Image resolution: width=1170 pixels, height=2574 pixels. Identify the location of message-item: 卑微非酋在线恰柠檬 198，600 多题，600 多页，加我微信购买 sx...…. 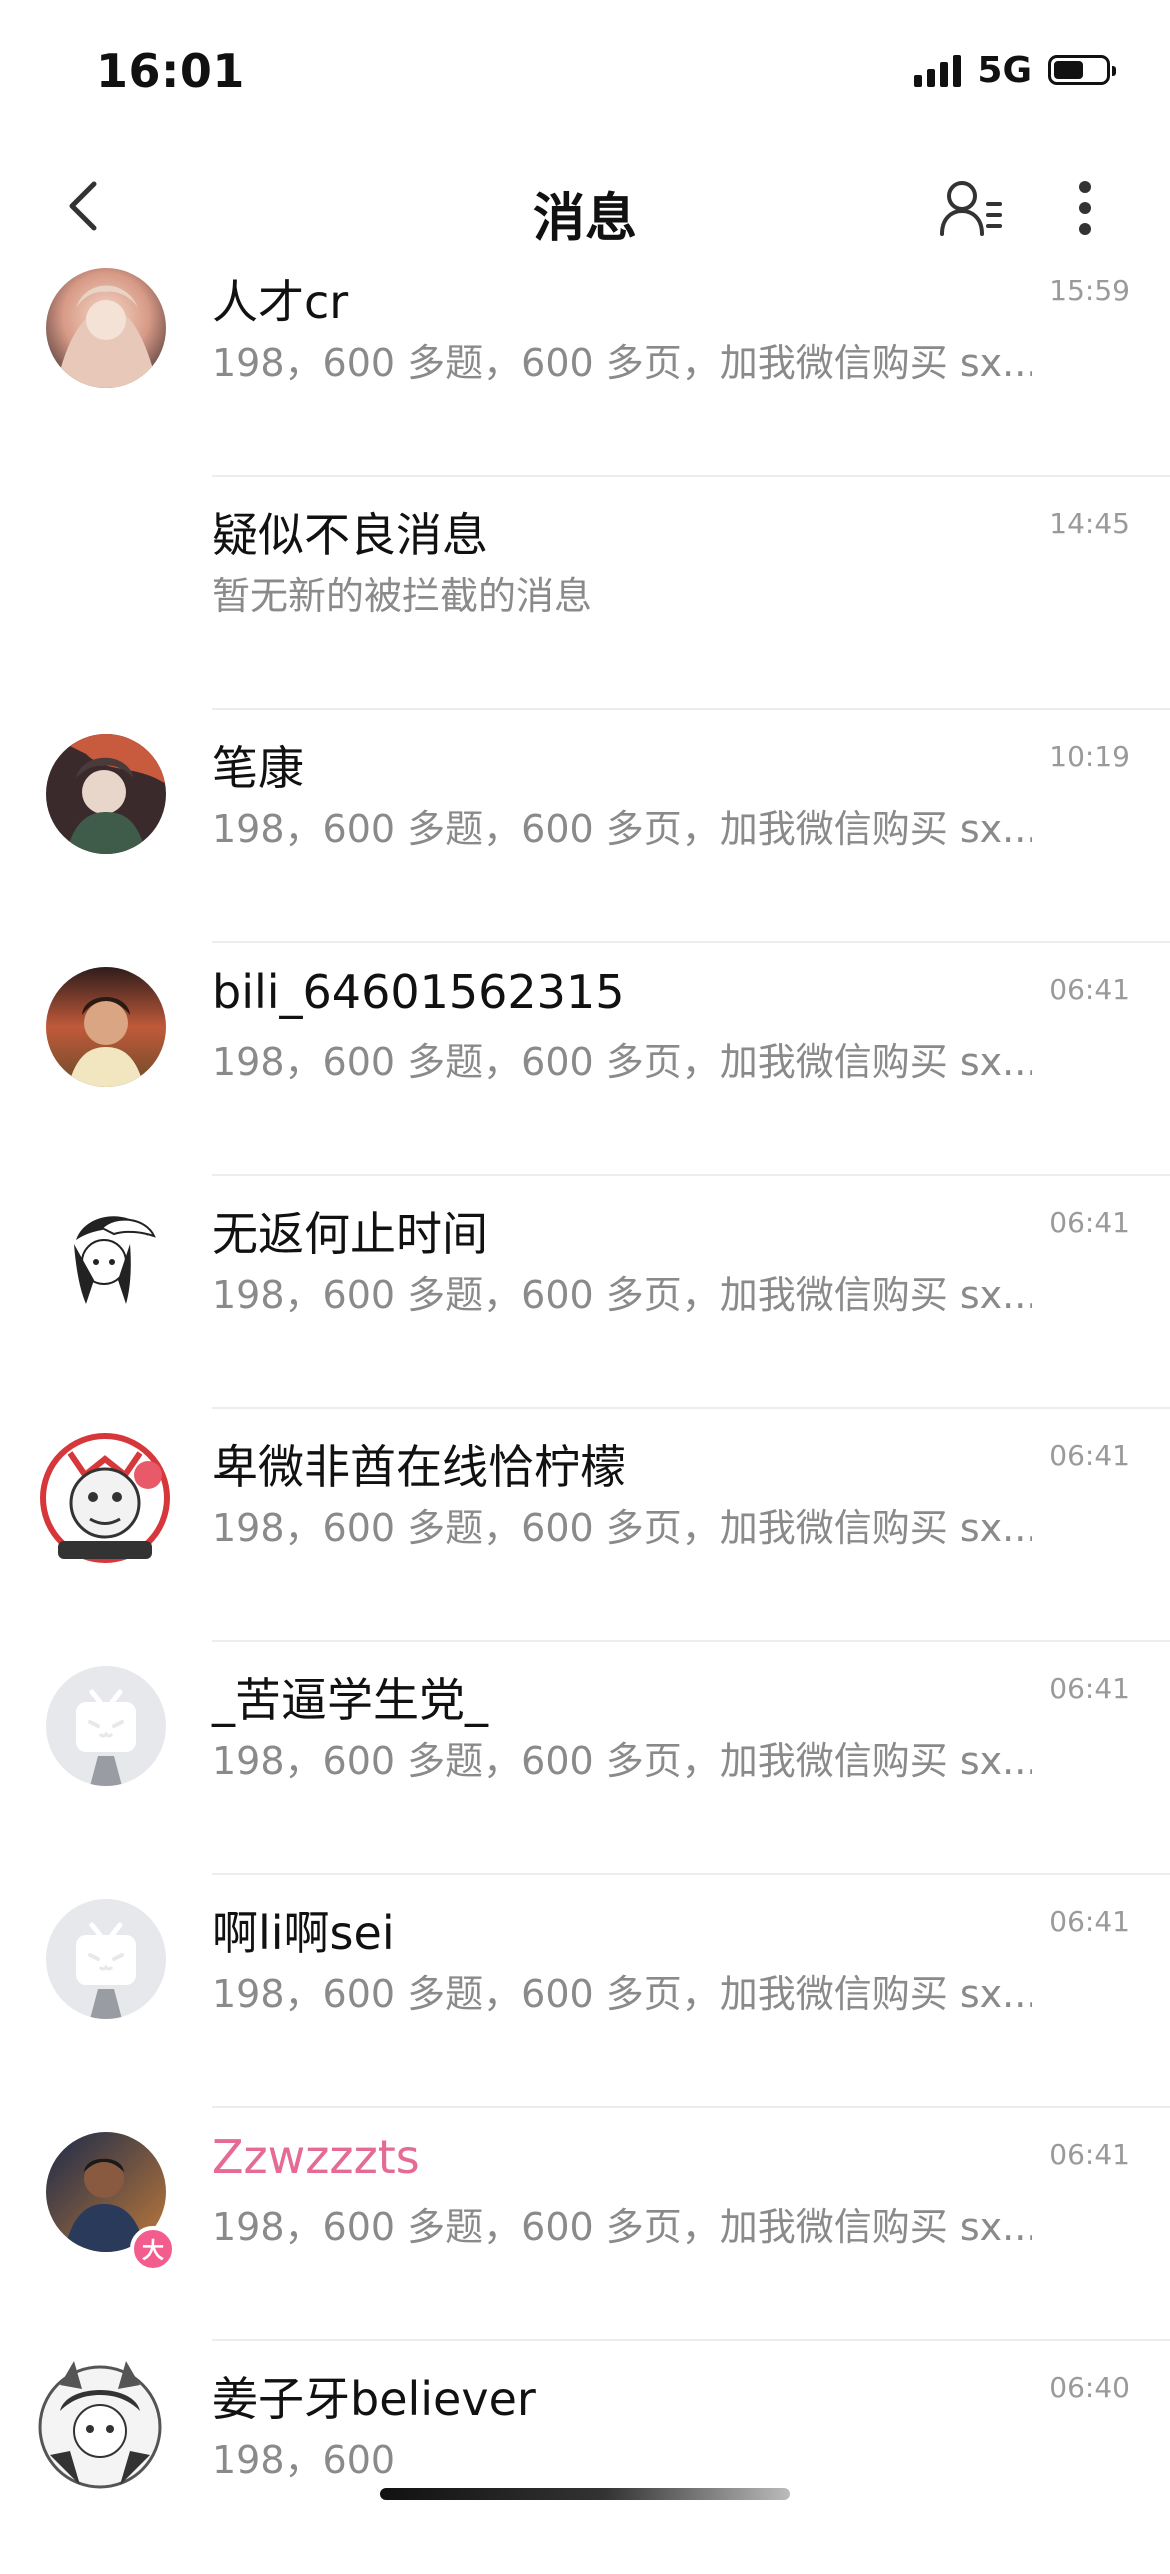
(585, 1525).